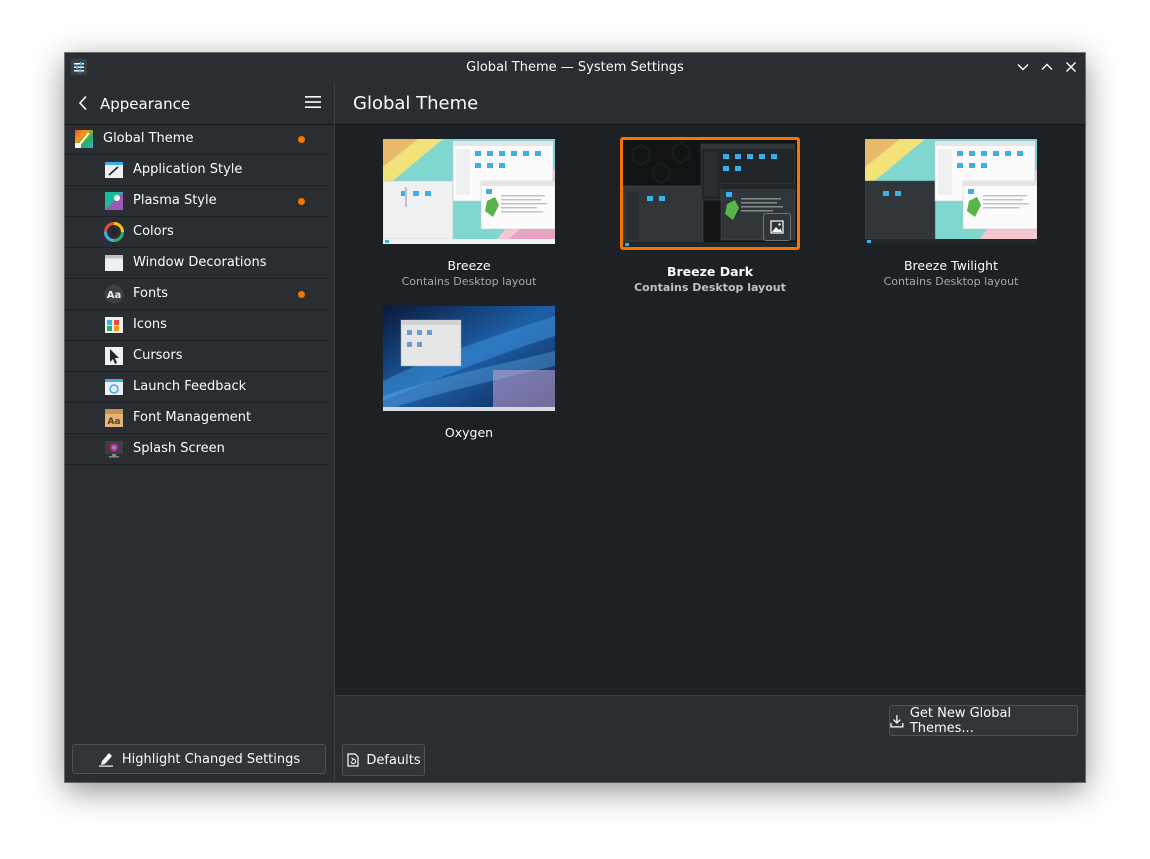  What do you see at coordinates (114, 263) in the screenshot?
I see `window-decorations-icon` at bounding box center [114, 263].